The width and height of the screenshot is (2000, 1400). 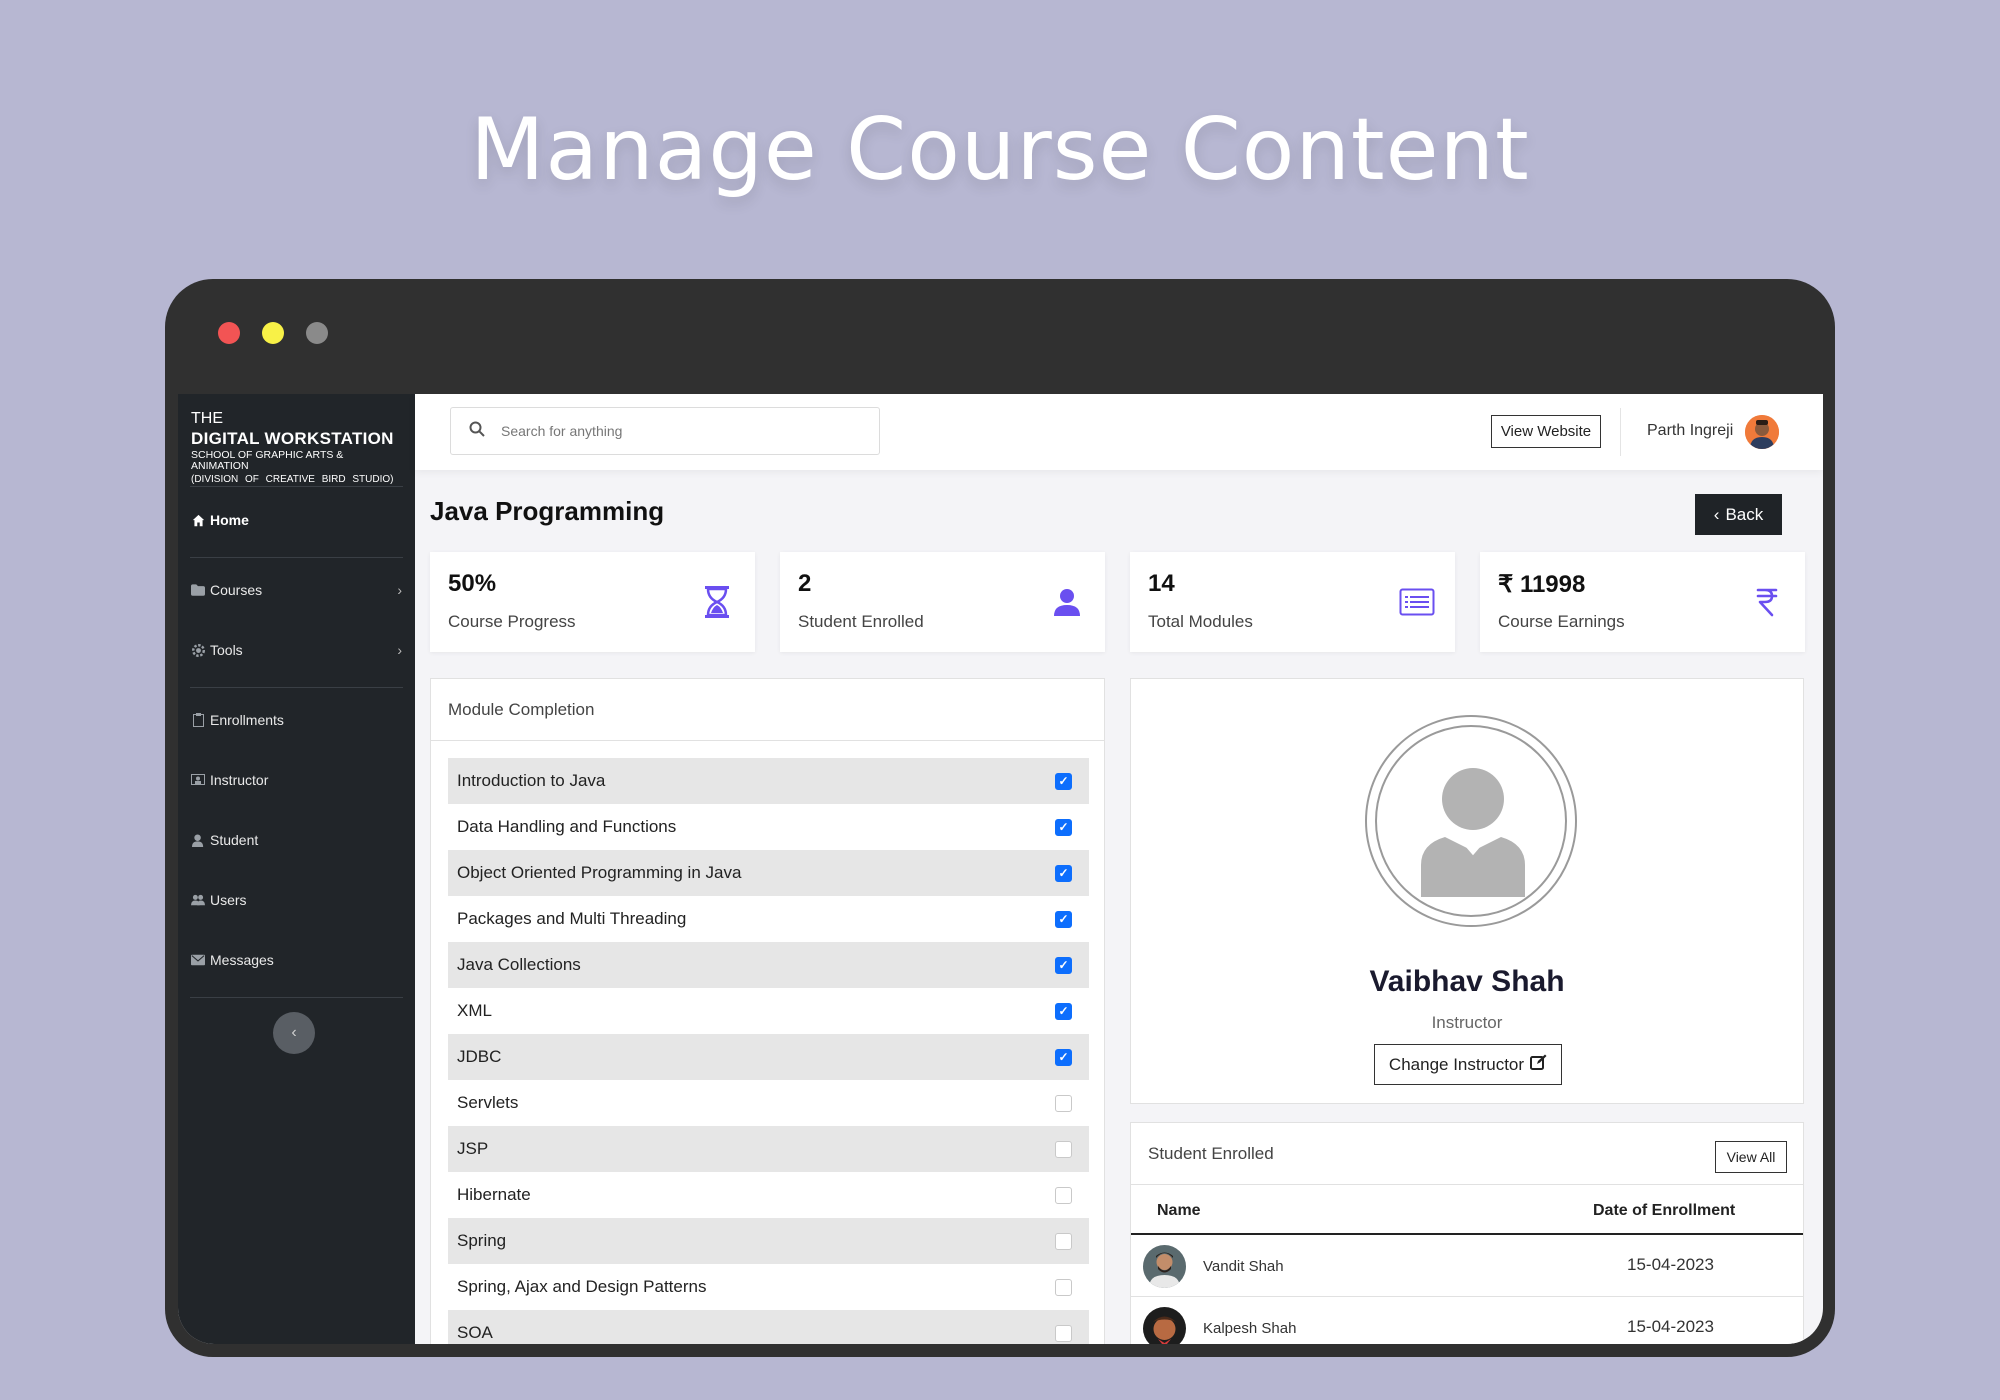 What do you see at coordinates (768, 1103) in the screenshot?
I see `module-row: Servlets` at bounding box center [768, 1103].